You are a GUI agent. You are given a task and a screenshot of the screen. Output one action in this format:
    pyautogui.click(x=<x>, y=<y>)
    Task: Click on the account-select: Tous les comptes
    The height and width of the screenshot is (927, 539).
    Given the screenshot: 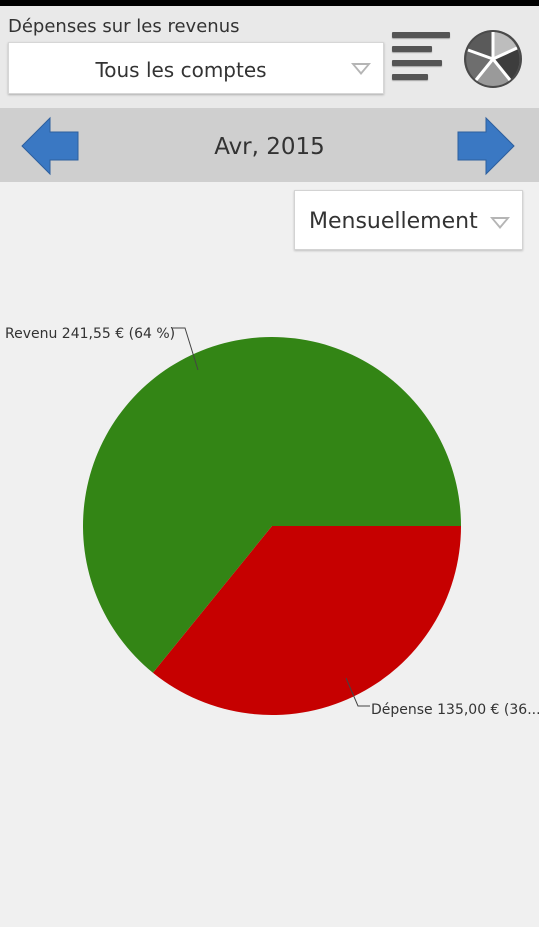 What is the action you would take?
    pyautogui.click(x=196, y=68)
    